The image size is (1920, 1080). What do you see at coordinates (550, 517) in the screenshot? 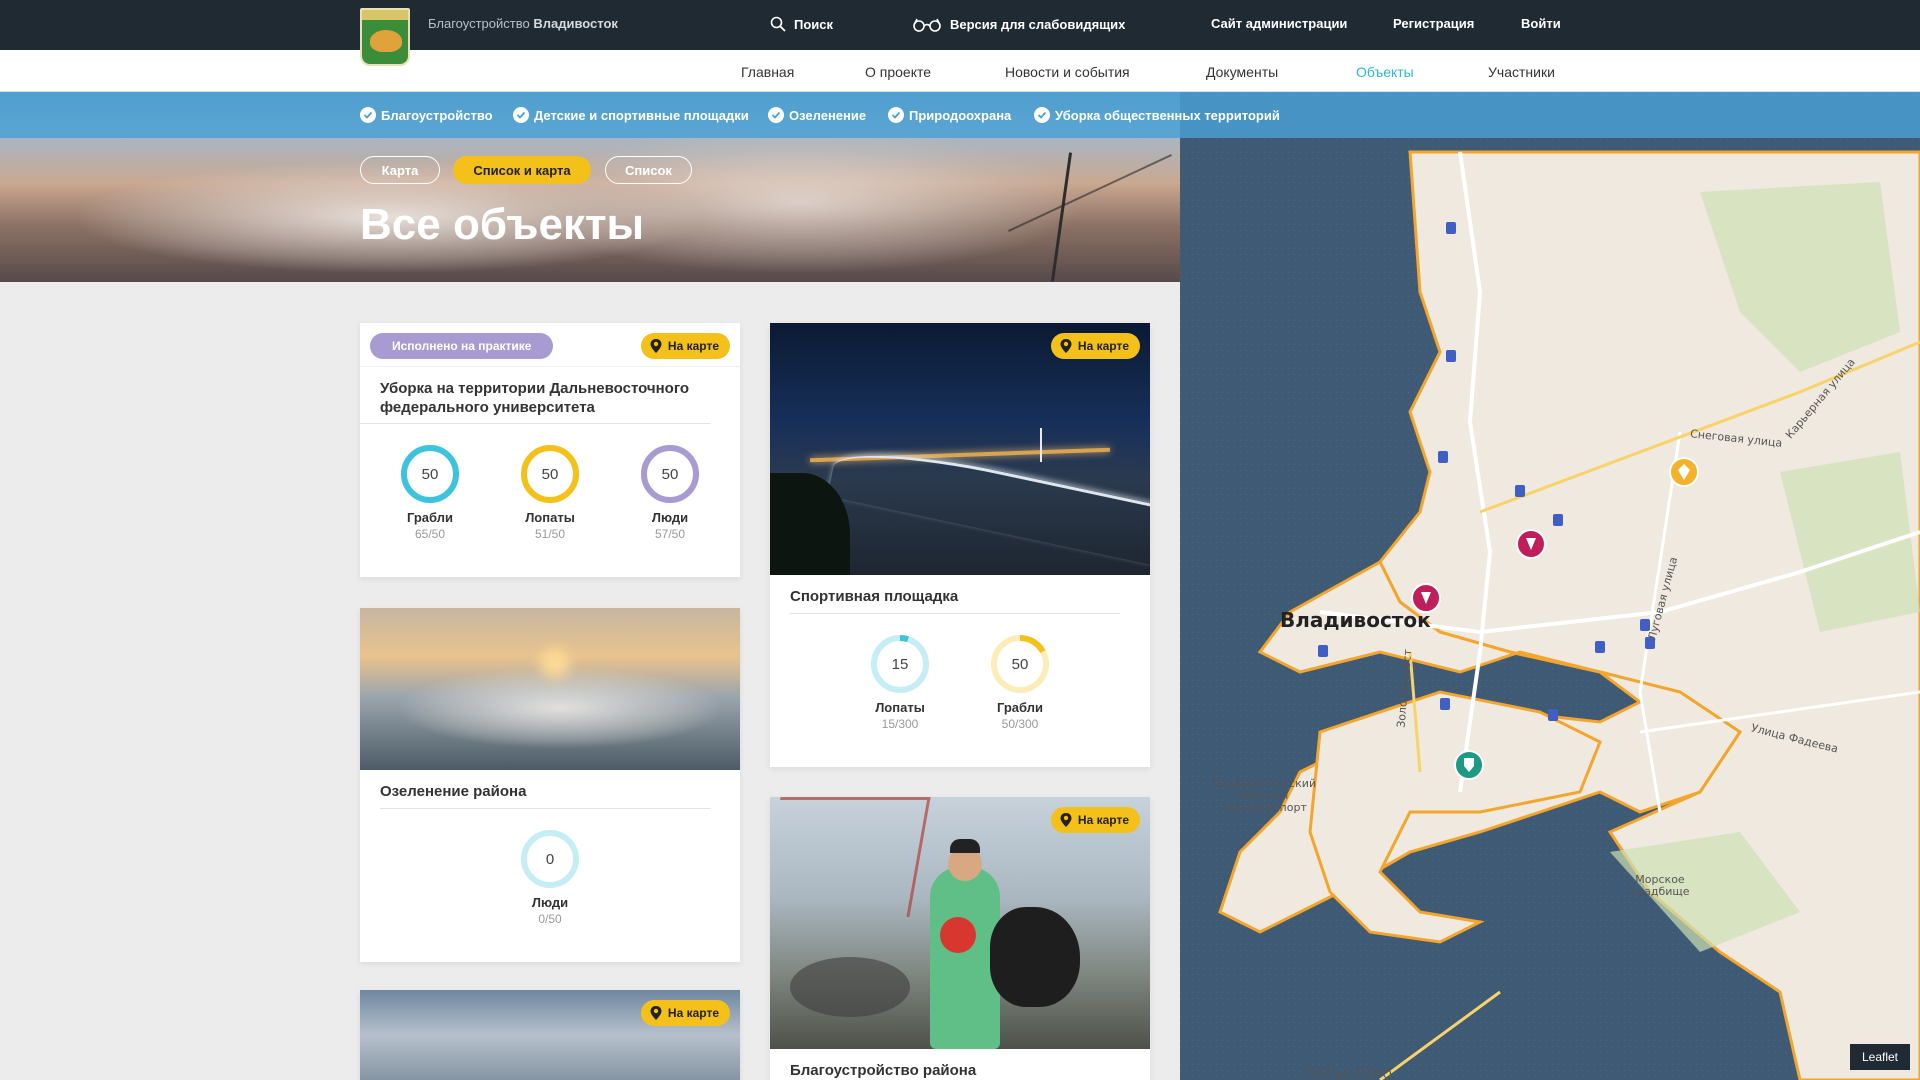
I see `stat-label: Лопаты` at bounding box center [550, 517].